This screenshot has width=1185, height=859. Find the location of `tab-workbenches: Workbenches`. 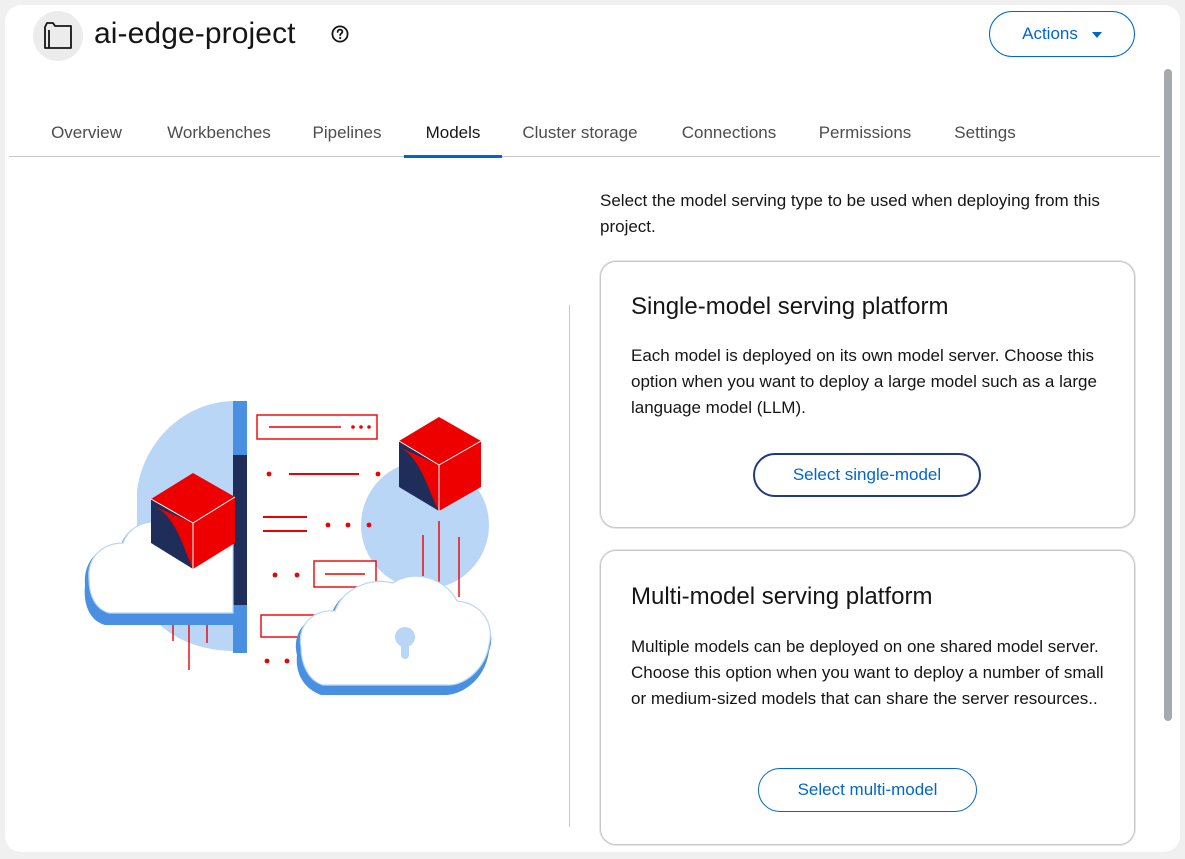

tab-workbenches: Workbenches is located at coordinates (219, 133).